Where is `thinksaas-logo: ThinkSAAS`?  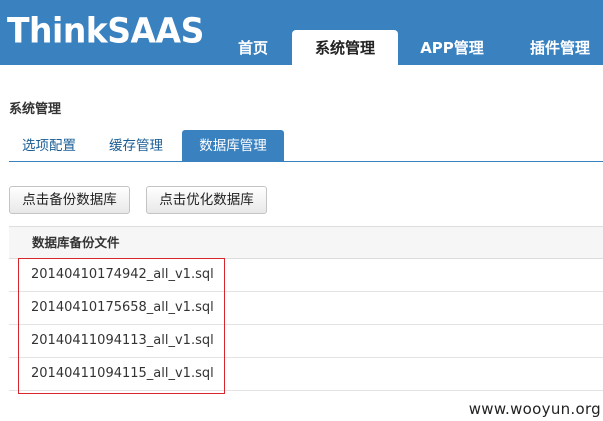 thinksaas-logo: ThinkSAAS is located at coordinates (105, 30).